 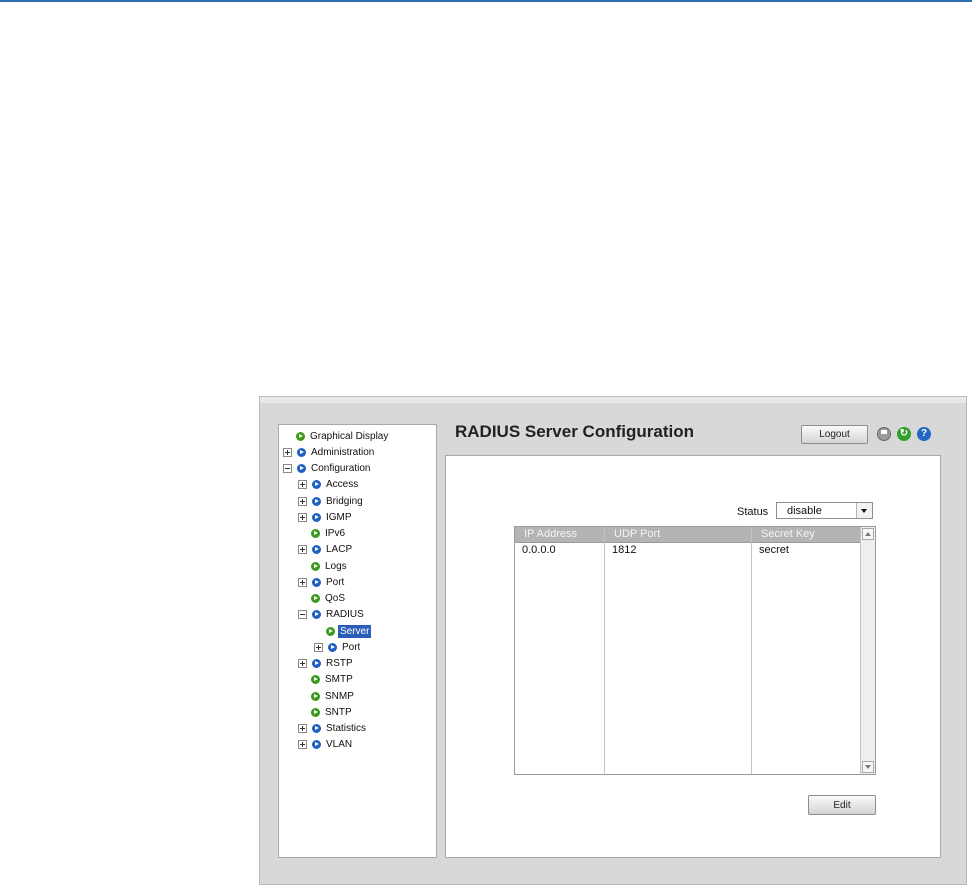 What do you see at coordinates (574, 431) in the screenshot?
I see `page-title: RADIUS Server Configuration` at bounding box center [574, 431].